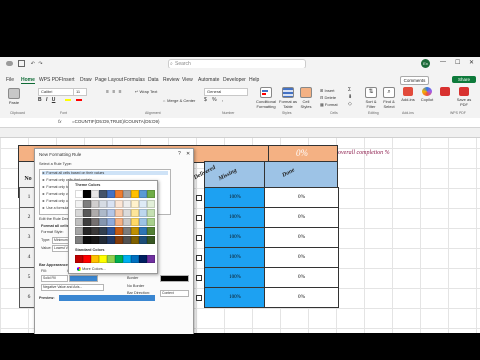 The height and width of the screenshot is (360, 480). What do you see at coordinates (28, 80) in the screenshot?
I see `tab-home: Home` at bounding box center [28, 80].